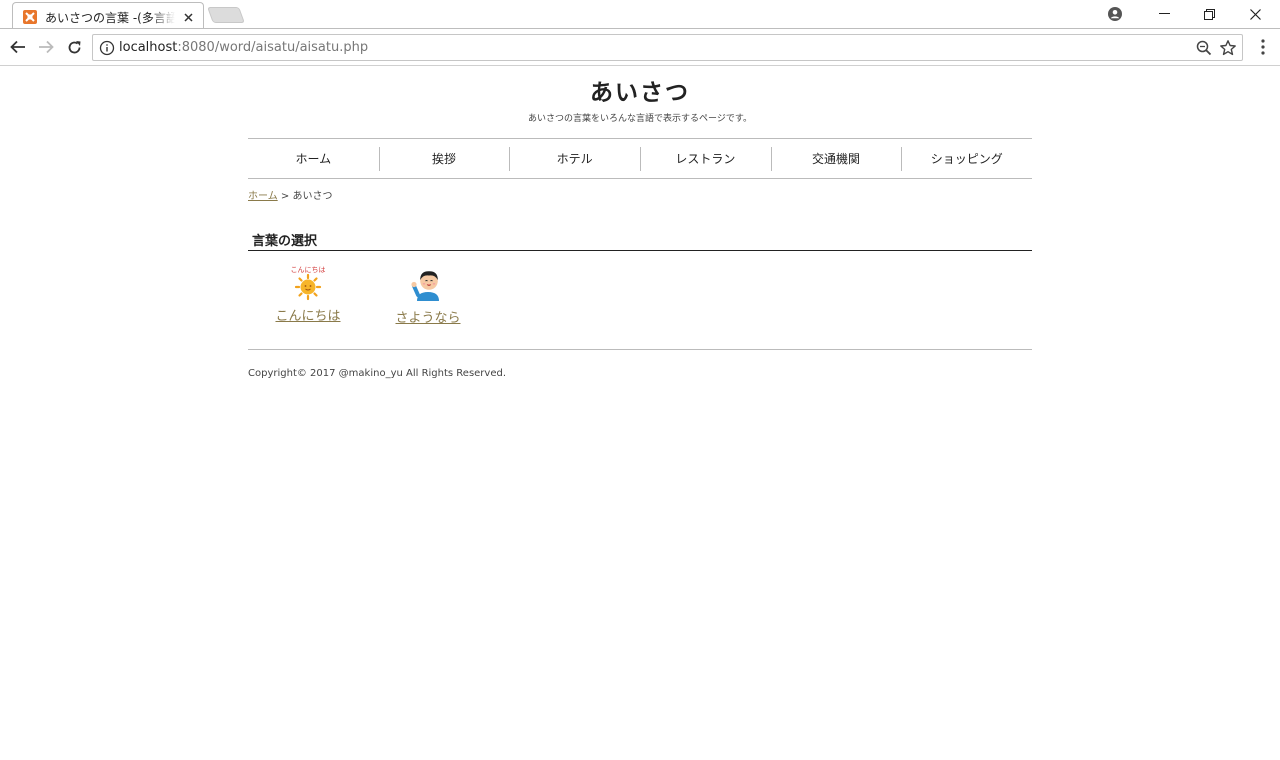  What do you see at coordinates (188, 17) in the screenshot?
I see `tab-close-icon` at bounding box center [188, 17].